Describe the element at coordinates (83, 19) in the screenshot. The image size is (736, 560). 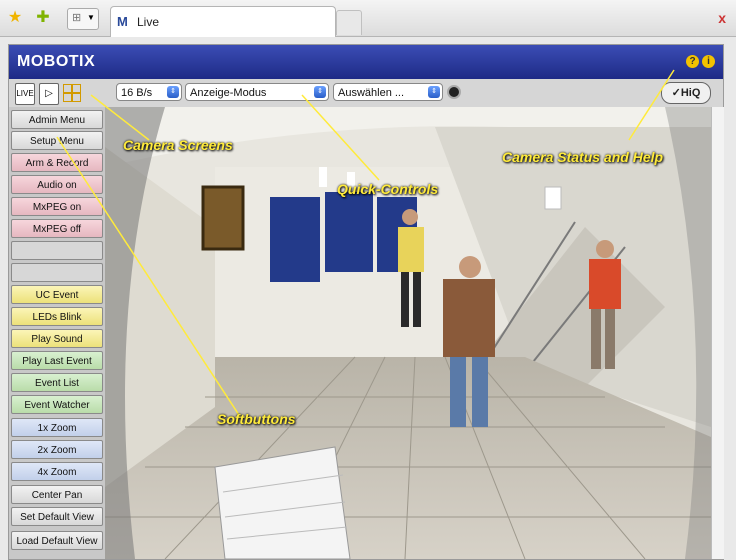
I see `tab-overview-button: ⊞ ▼` at that location.